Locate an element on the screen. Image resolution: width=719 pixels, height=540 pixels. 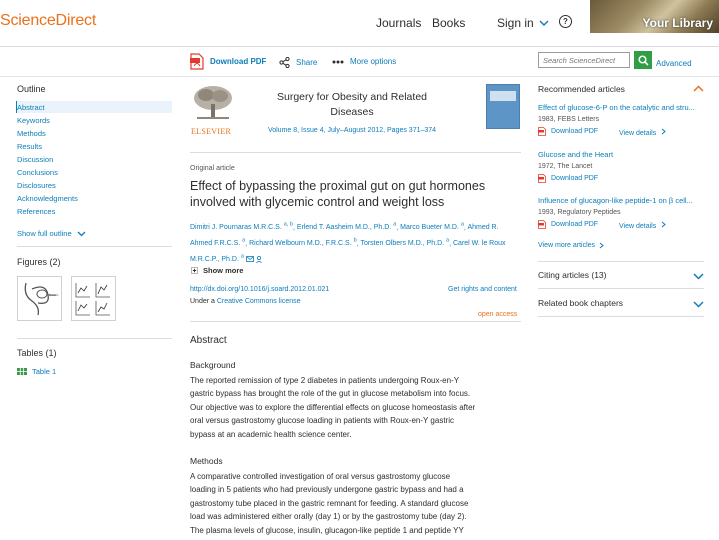
recommended-article-meta-2: 1972, The Lancet is located at coordinates (565, 166).